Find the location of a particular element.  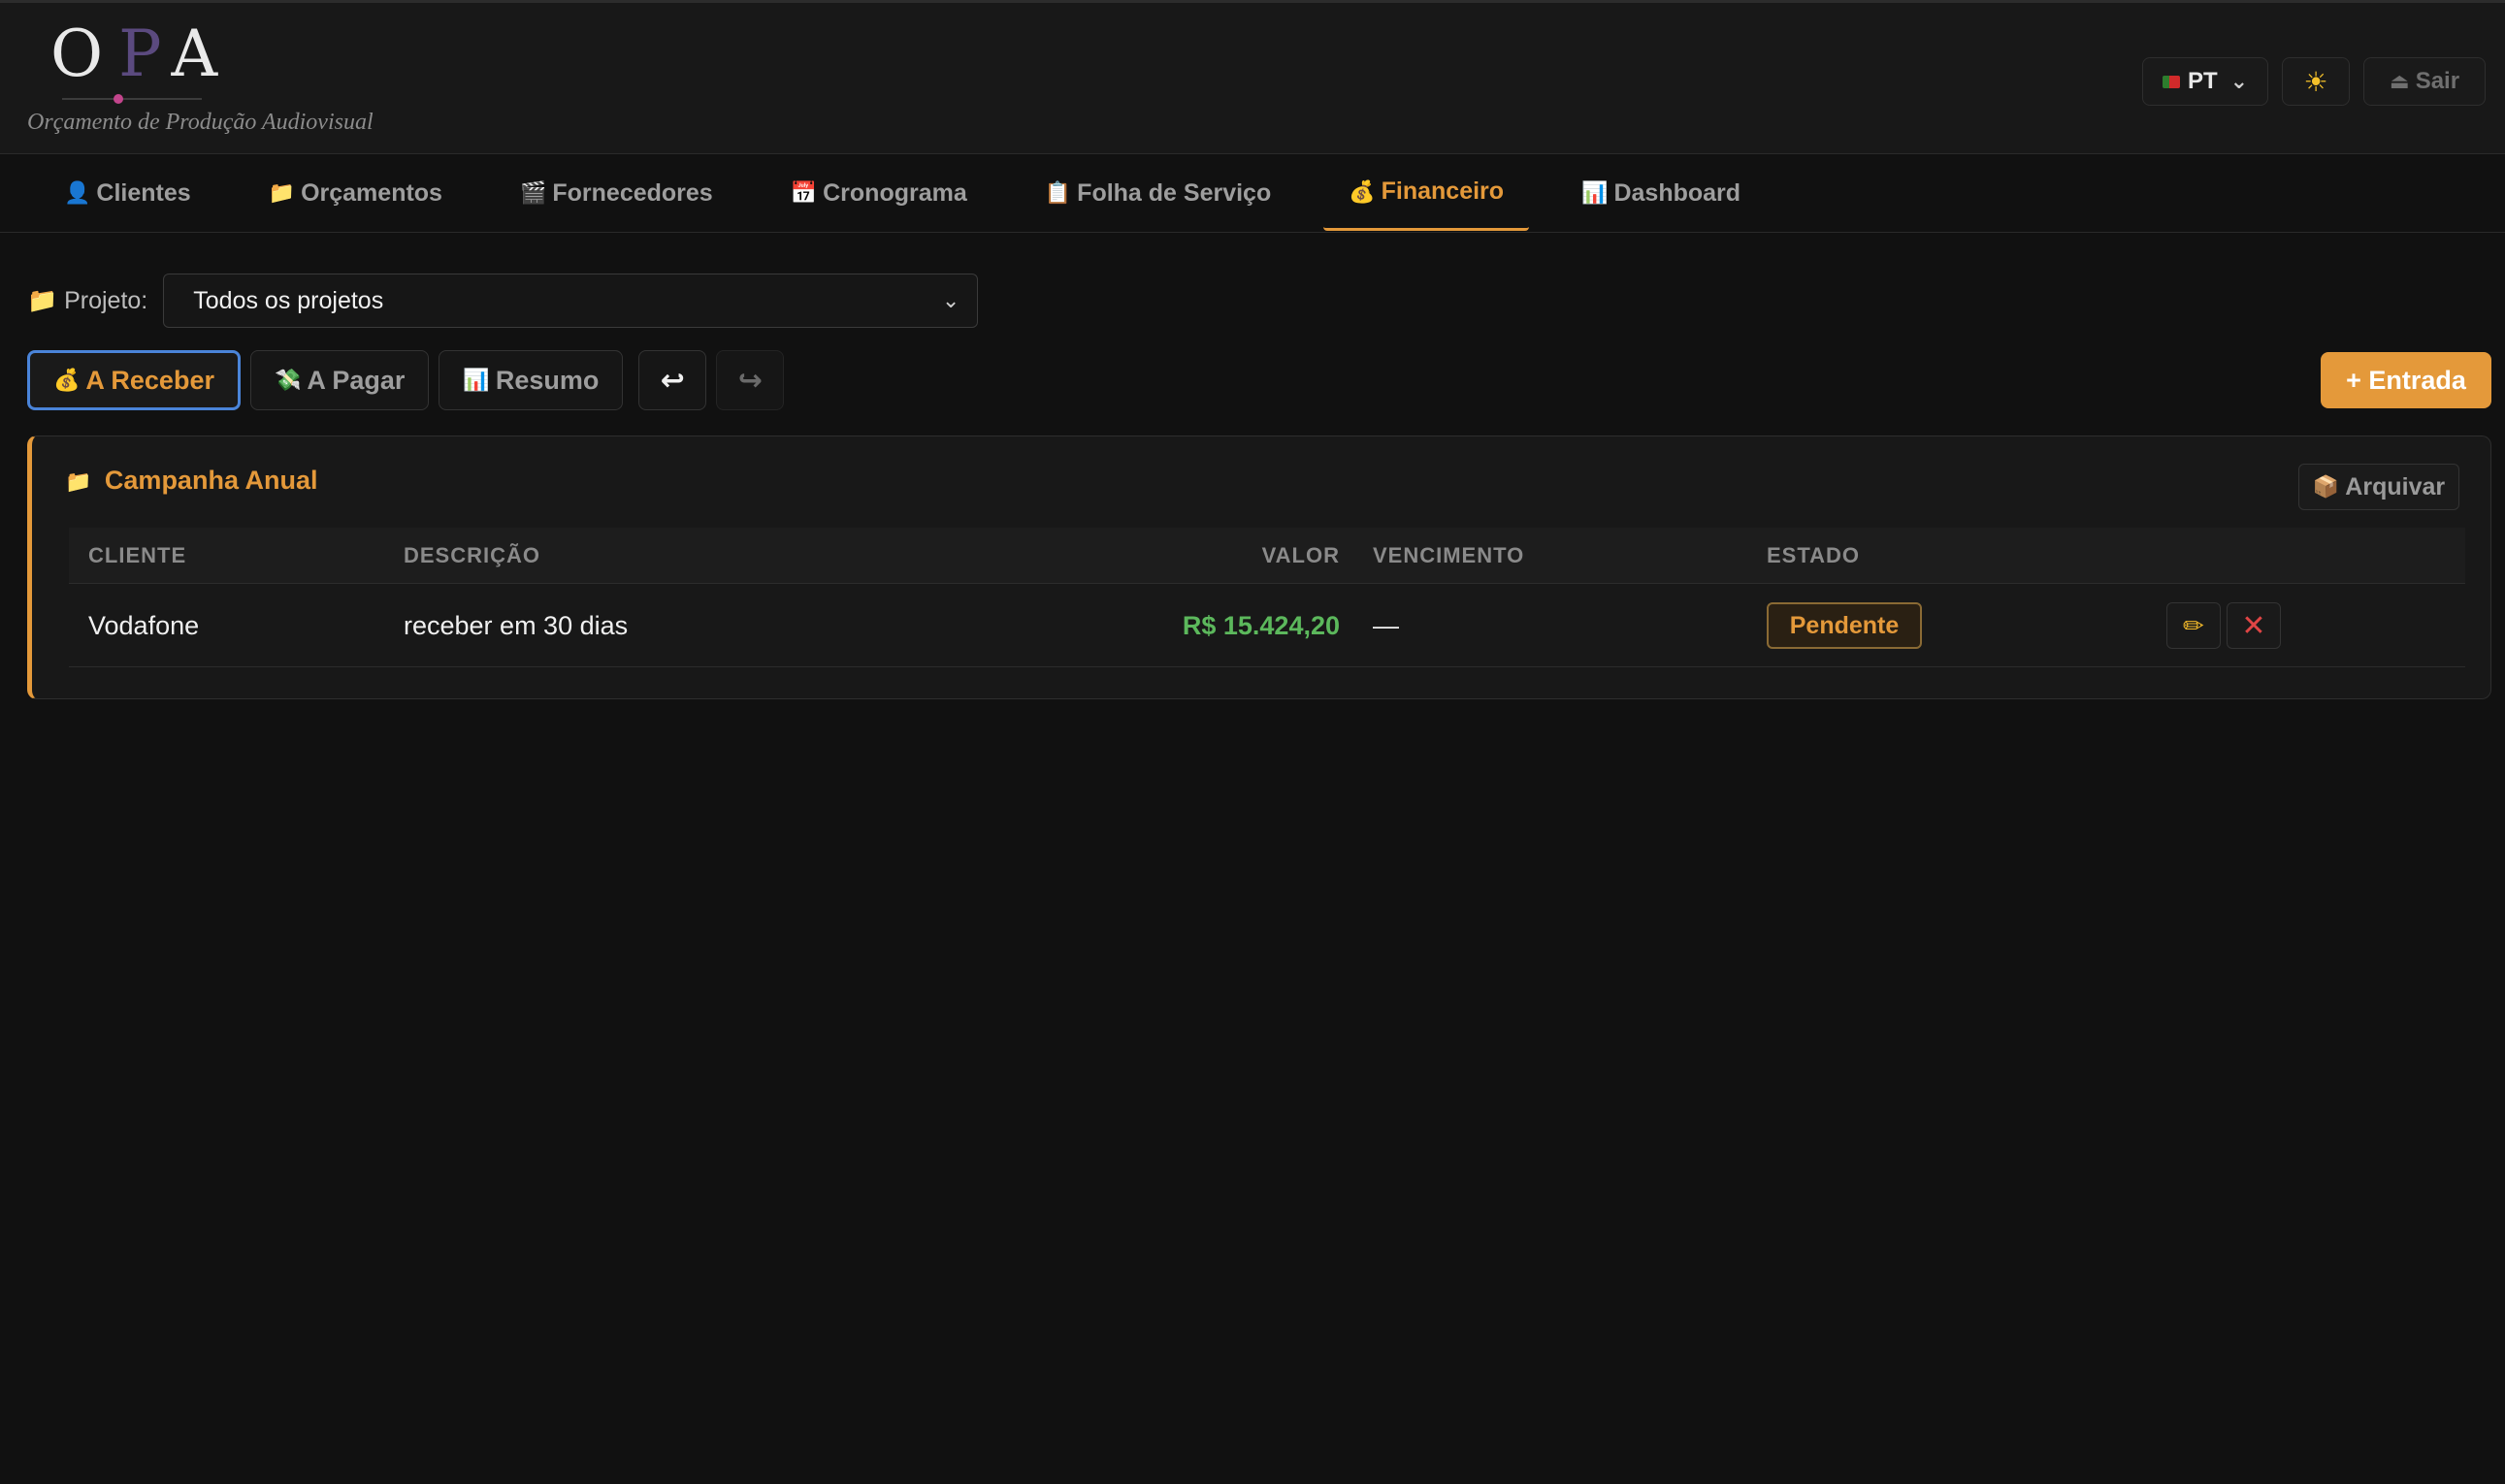

cell-vencimento: — is located at coordinates (1386, 625).